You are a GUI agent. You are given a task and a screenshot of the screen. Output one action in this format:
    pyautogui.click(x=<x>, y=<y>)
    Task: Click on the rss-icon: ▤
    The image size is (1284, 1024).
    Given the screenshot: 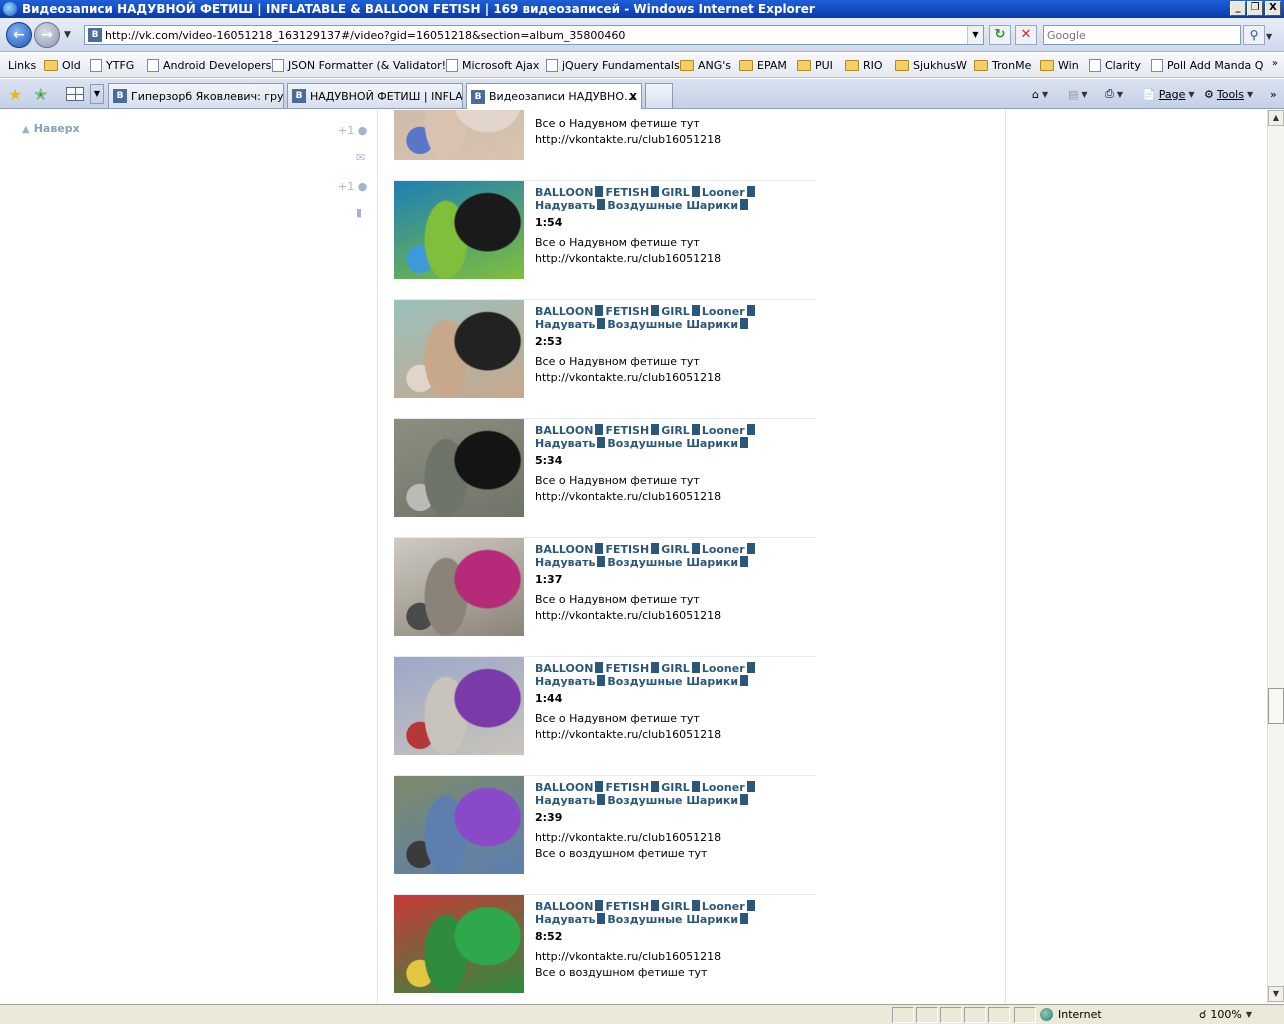 What is the action you would take?
    pyautogui.click(x=1073, y=94)
    